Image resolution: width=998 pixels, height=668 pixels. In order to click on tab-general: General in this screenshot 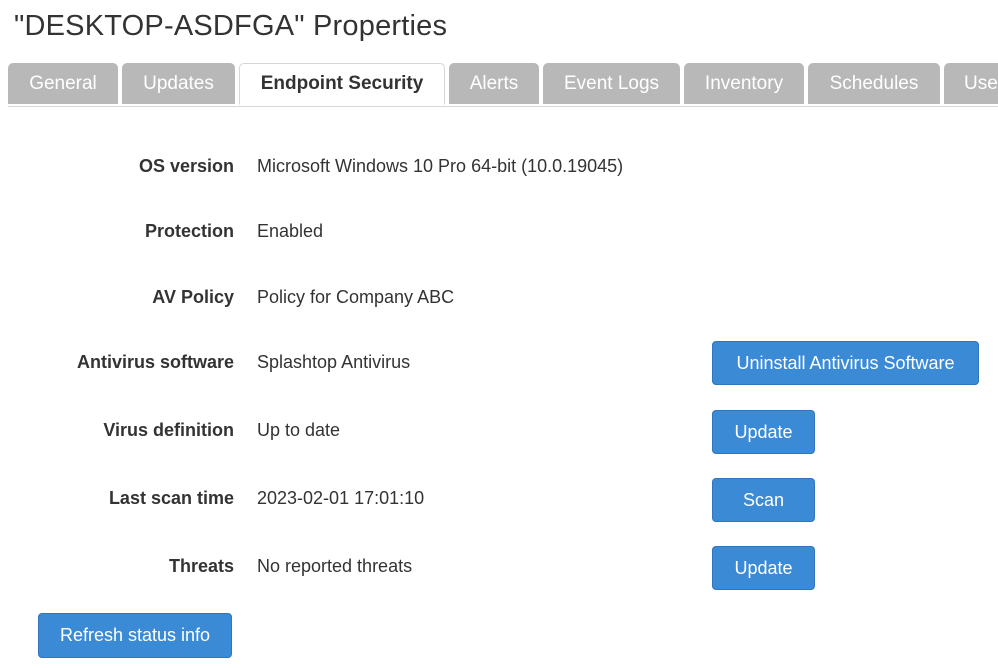, I will do `click(63, 83)`.